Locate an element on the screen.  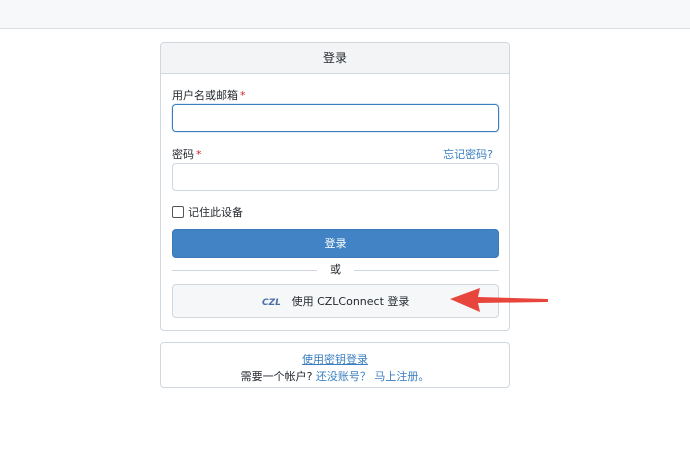
username-label: 用户名或邮箱 * is located at coordinates (209, 95).